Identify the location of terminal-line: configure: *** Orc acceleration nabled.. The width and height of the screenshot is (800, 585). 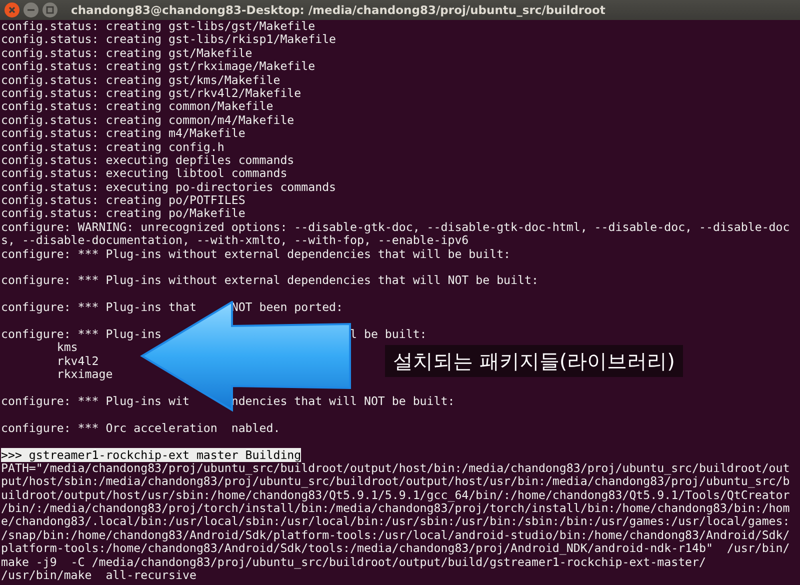
(140, 429).